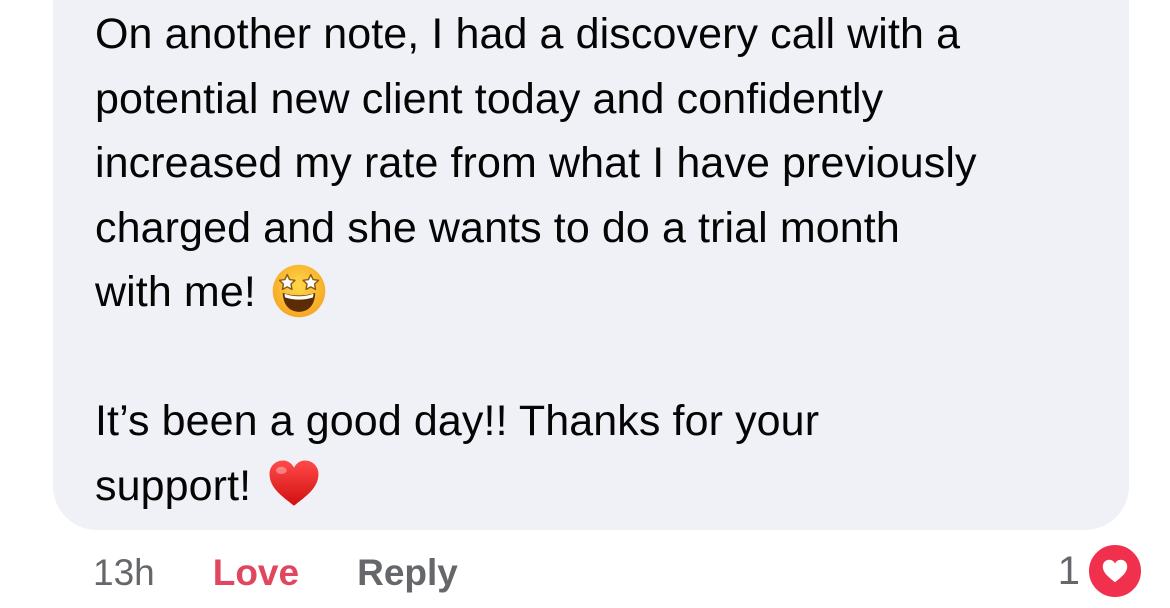  What do you see at coordinates (1068, 570) in the screenshot?
I see `reaction-count: 1` at bounding box center [1068, 570].